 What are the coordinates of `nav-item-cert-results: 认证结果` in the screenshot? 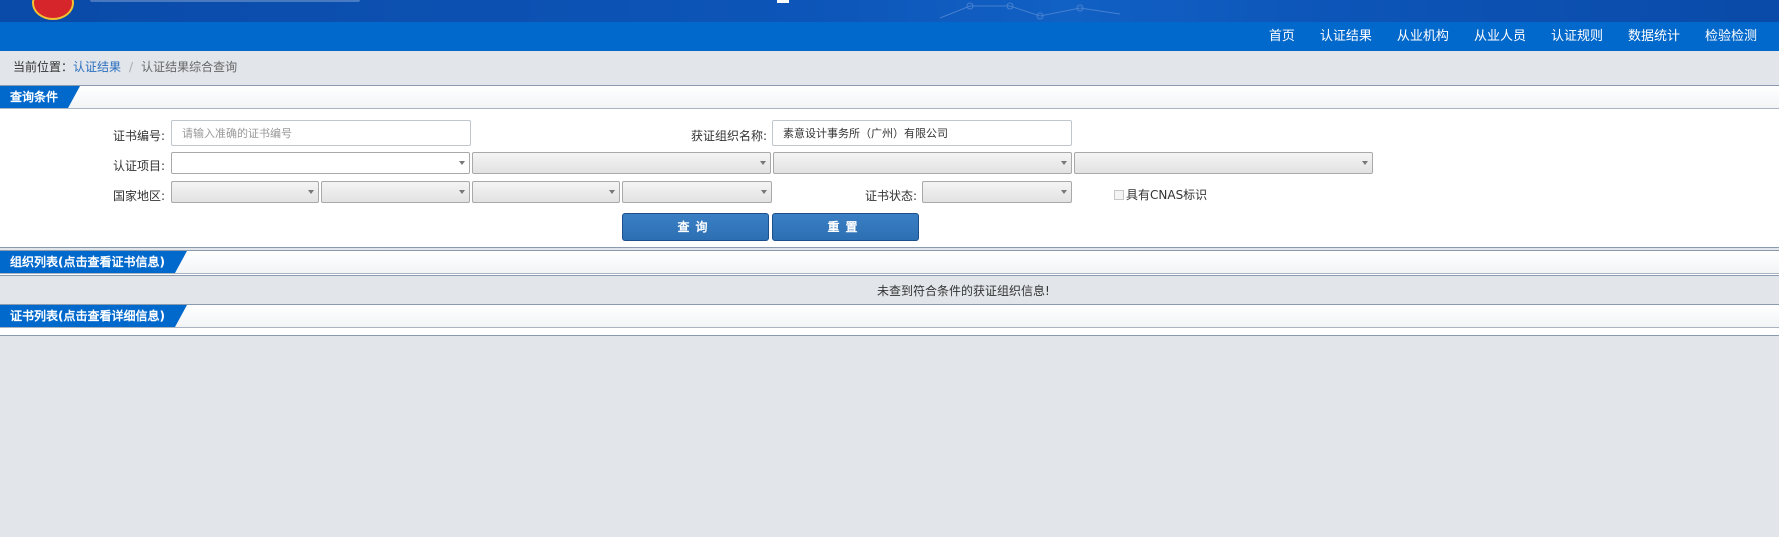 It's located at (1346, 36).